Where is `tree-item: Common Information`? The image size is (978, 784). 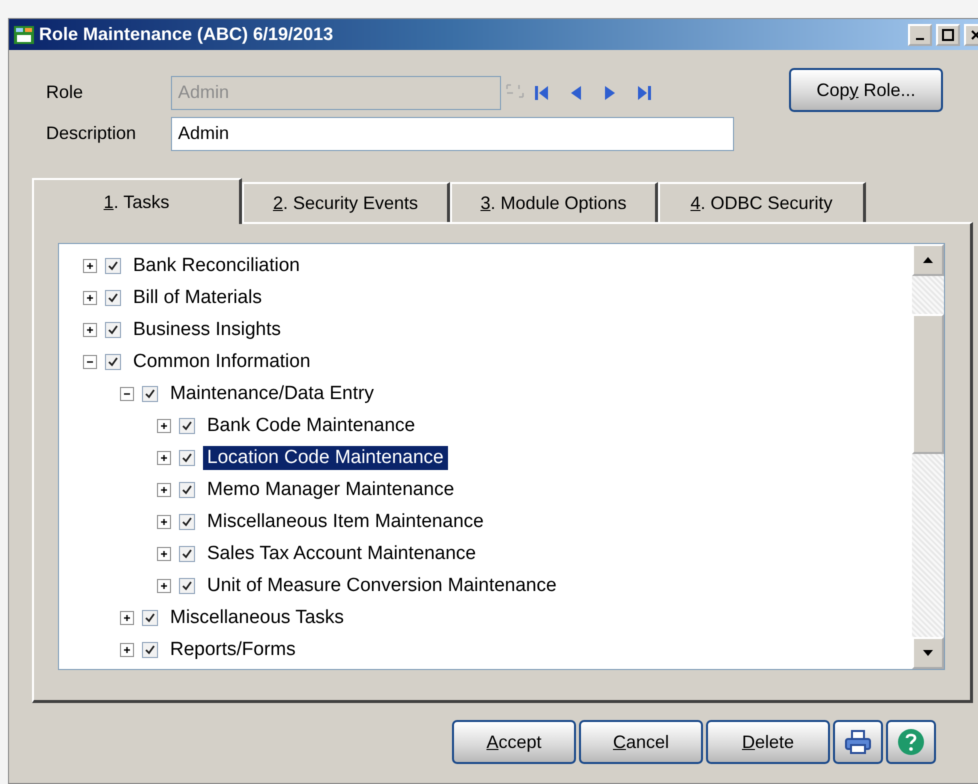 tree-item: Common Information is located at coordinates (221, 362).